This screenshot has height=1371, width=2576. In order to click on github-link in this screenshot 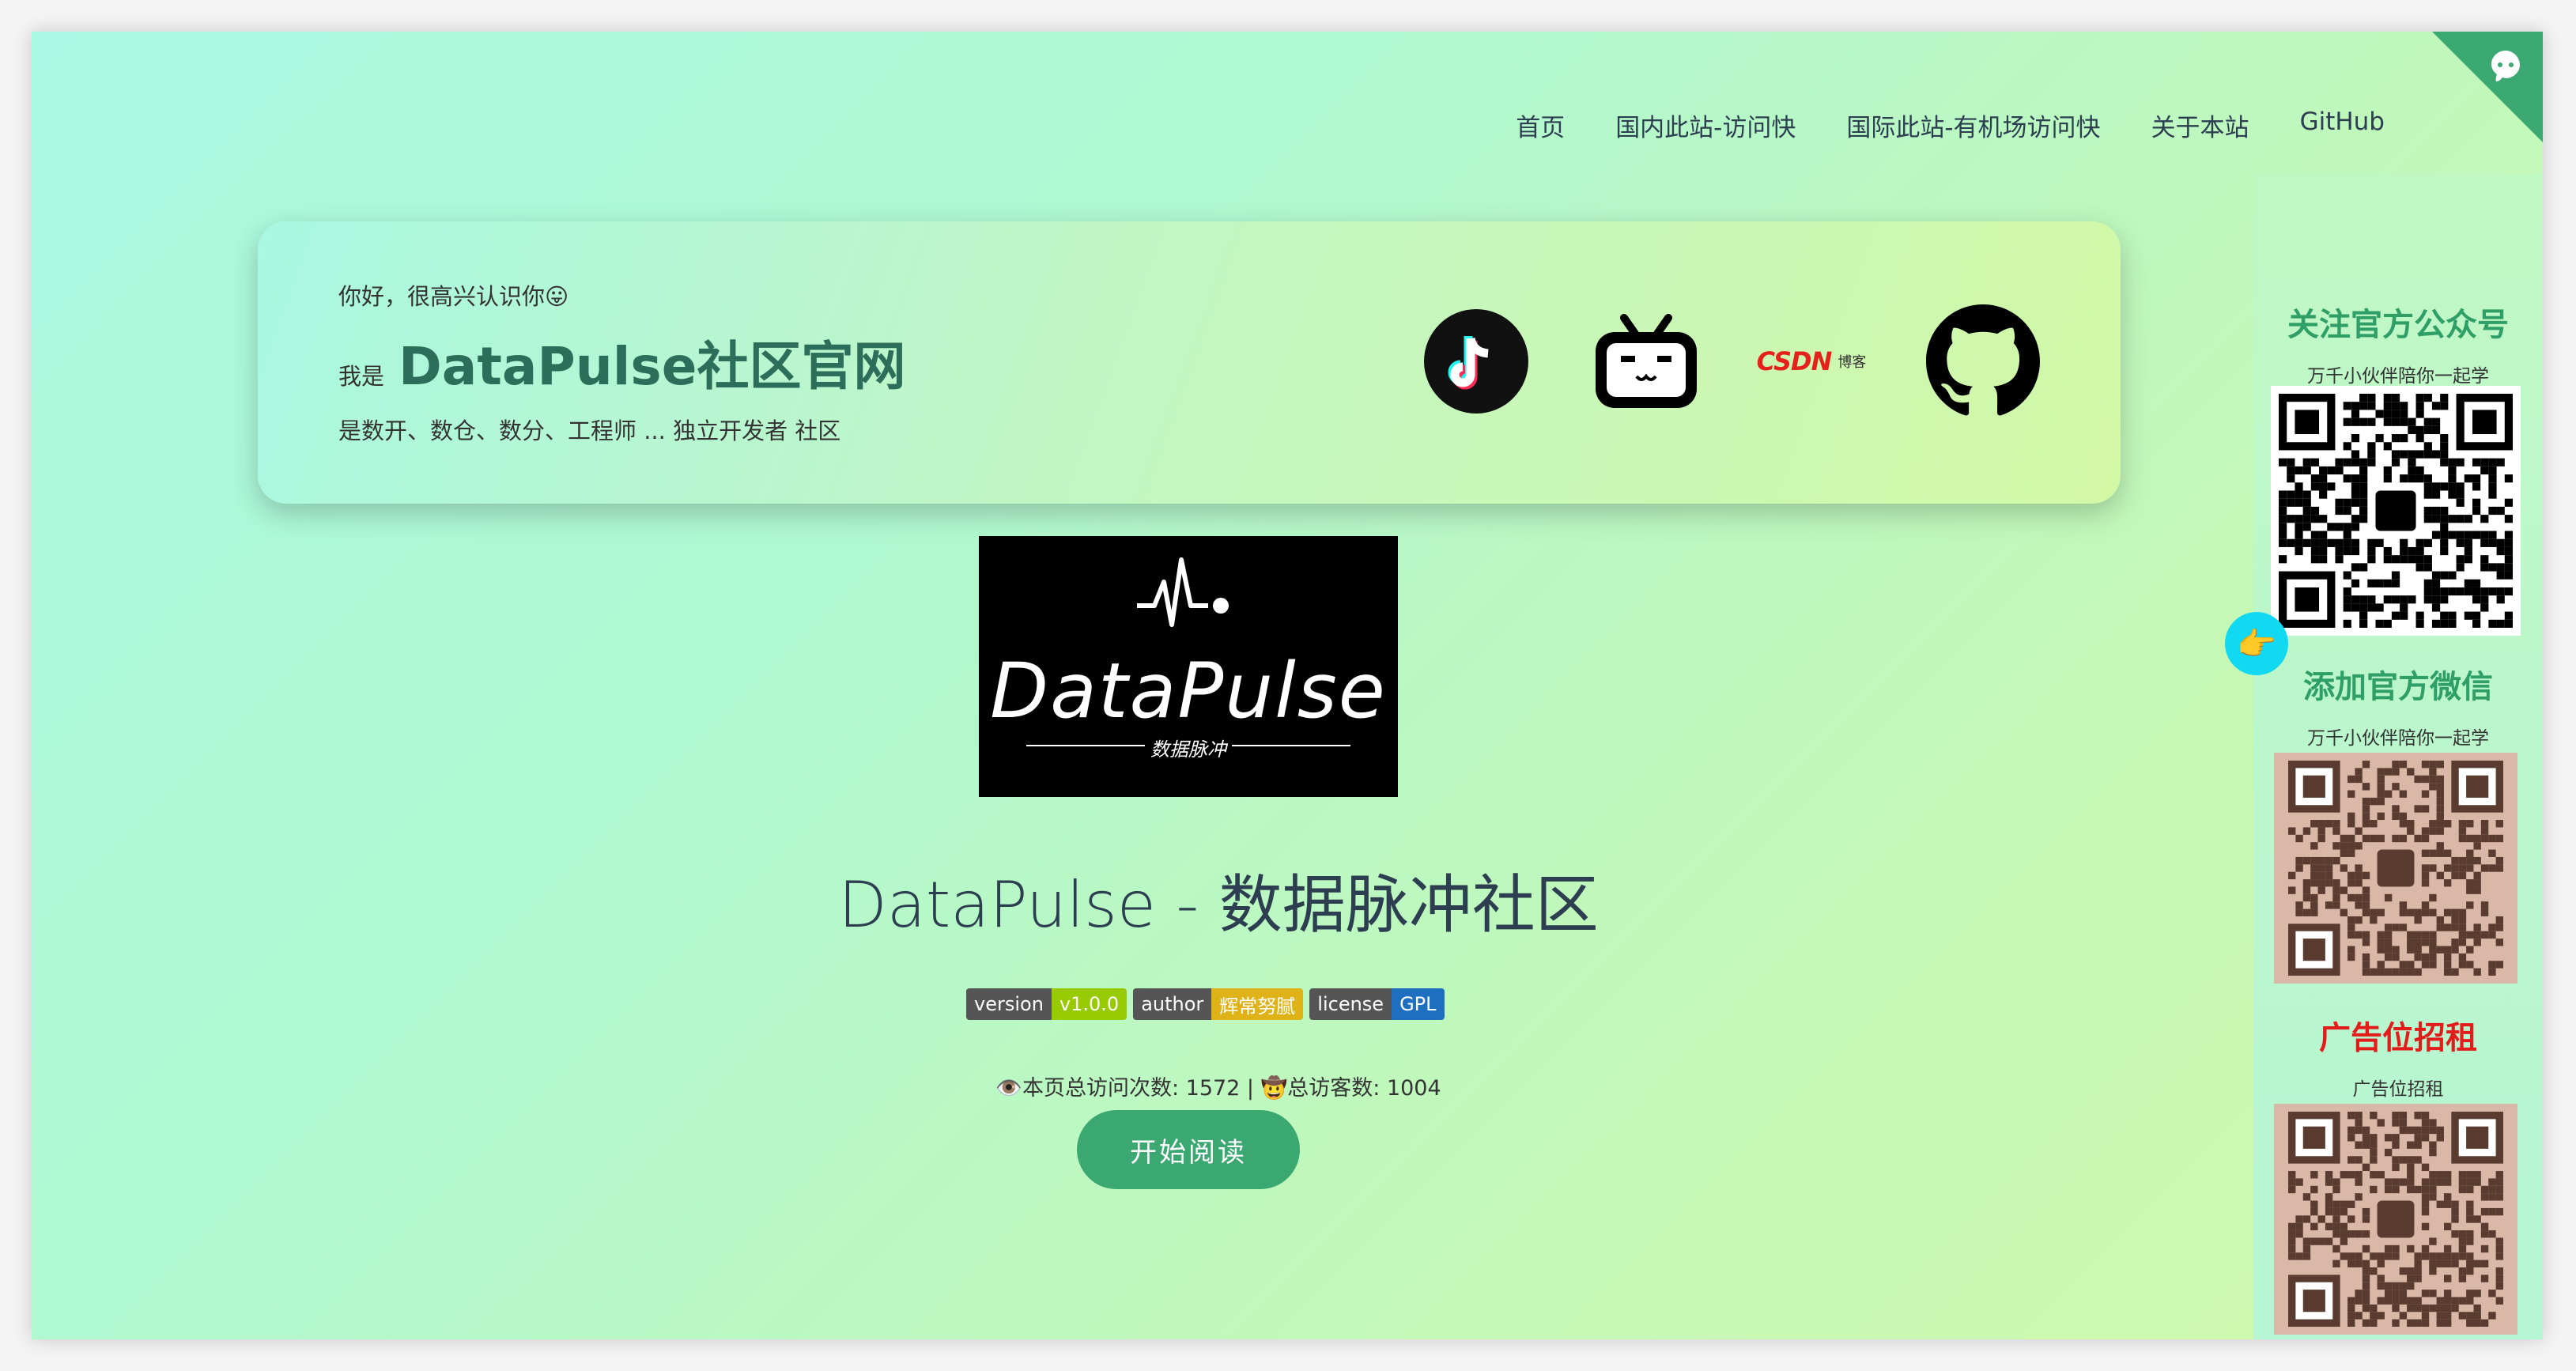, I will do `click(1983, 360)`.